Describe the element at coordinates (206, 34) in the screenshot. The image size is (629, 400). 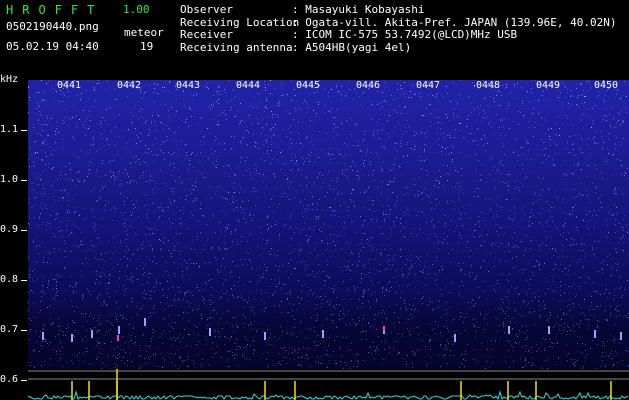
I see `info-key: Receiver` at that location.